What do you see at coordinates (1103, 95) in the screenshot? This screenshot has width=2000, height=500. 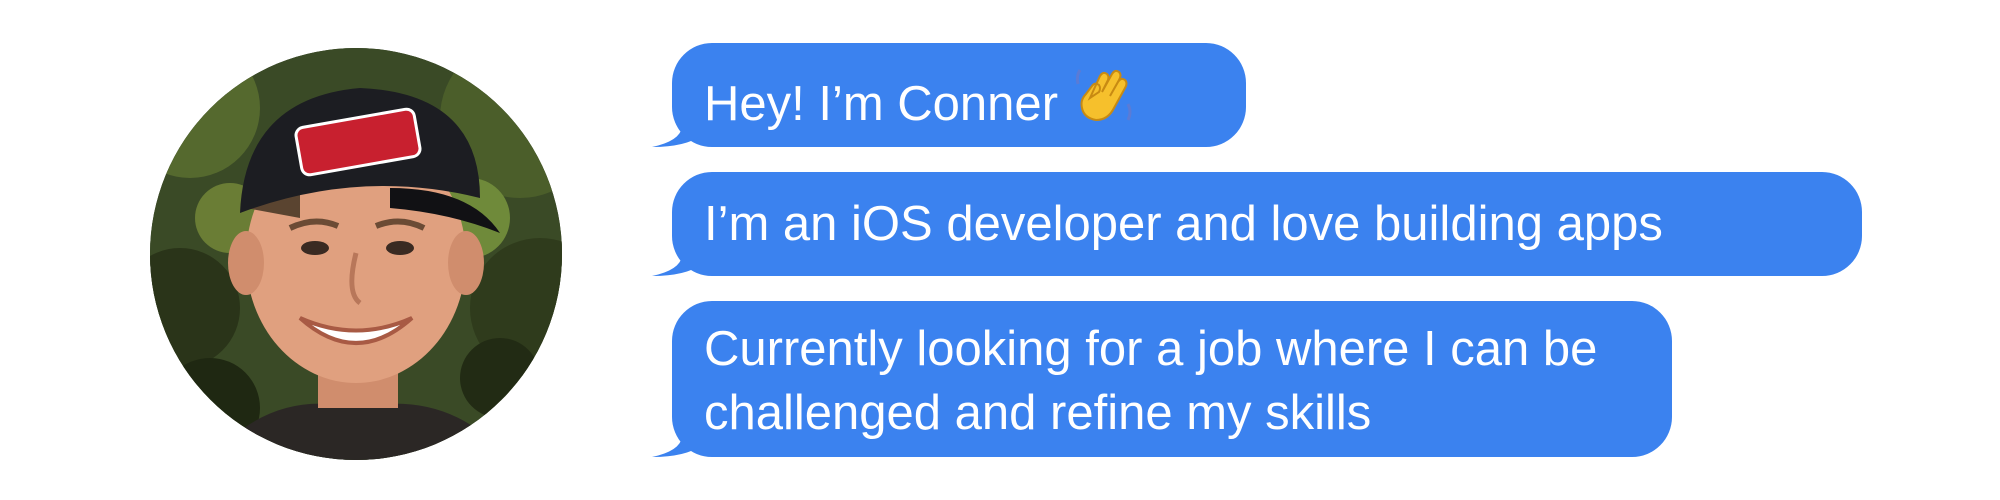 I see `waving-hand-icon` at bounding box center [1103, 95].